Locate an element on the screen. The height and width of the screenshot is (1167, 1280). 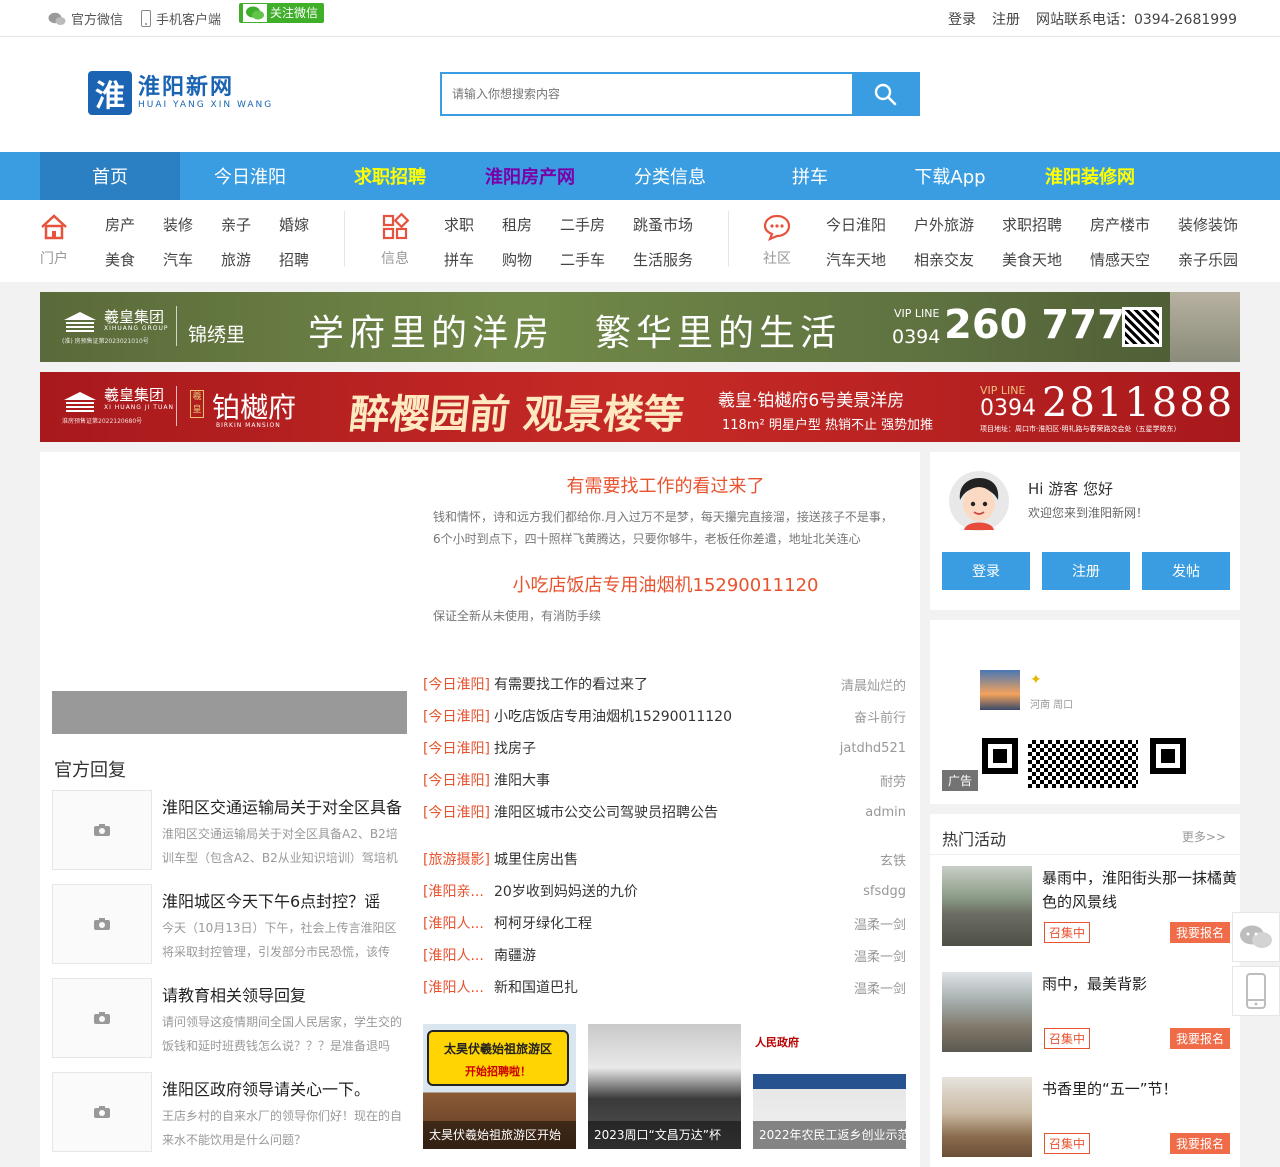
activity-title: 书香里的“五一”节！ is located at coordinates (1139, 1089).